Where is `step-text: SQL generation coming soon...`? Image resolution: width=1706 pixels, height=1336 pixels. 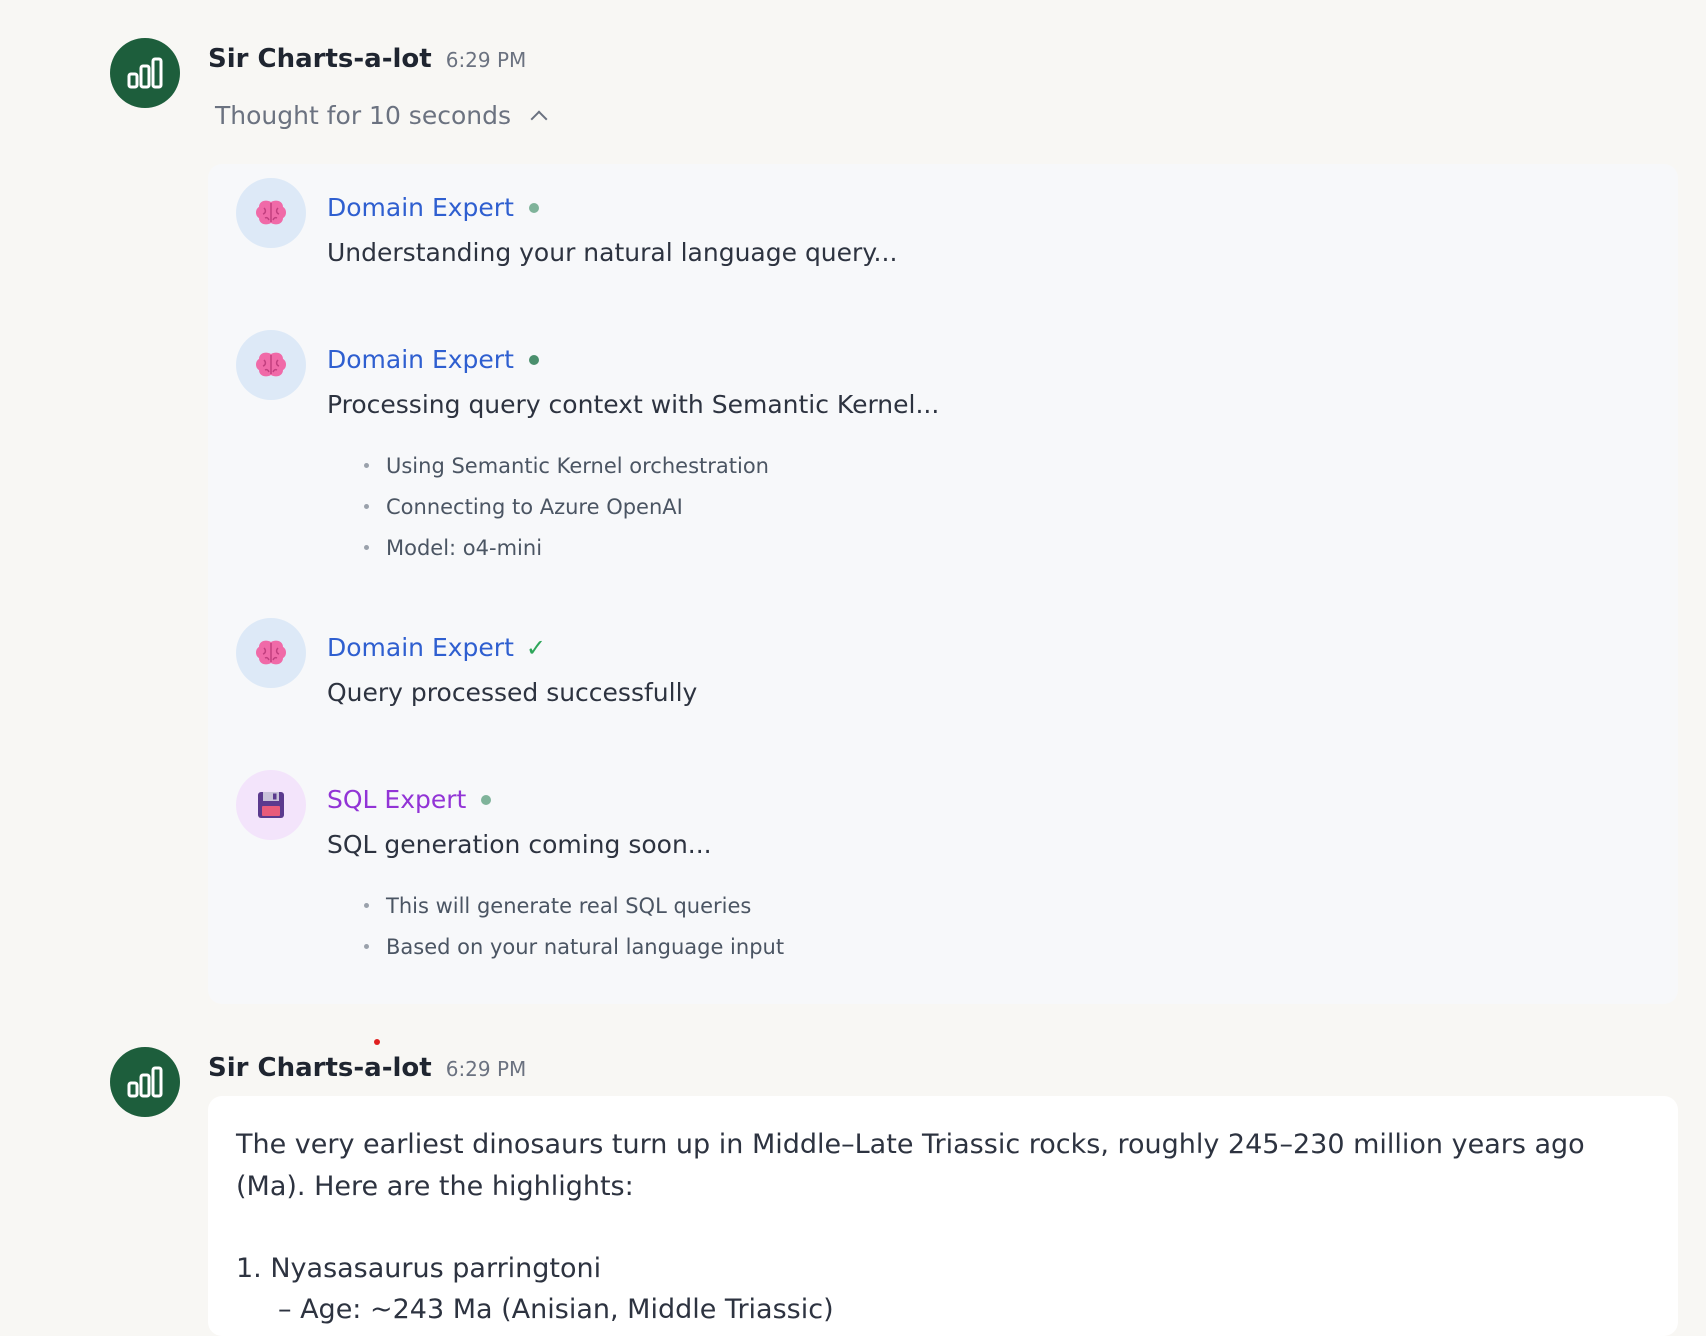
step-text: SQL generation coming soon... is located at coordinates (519, 844).